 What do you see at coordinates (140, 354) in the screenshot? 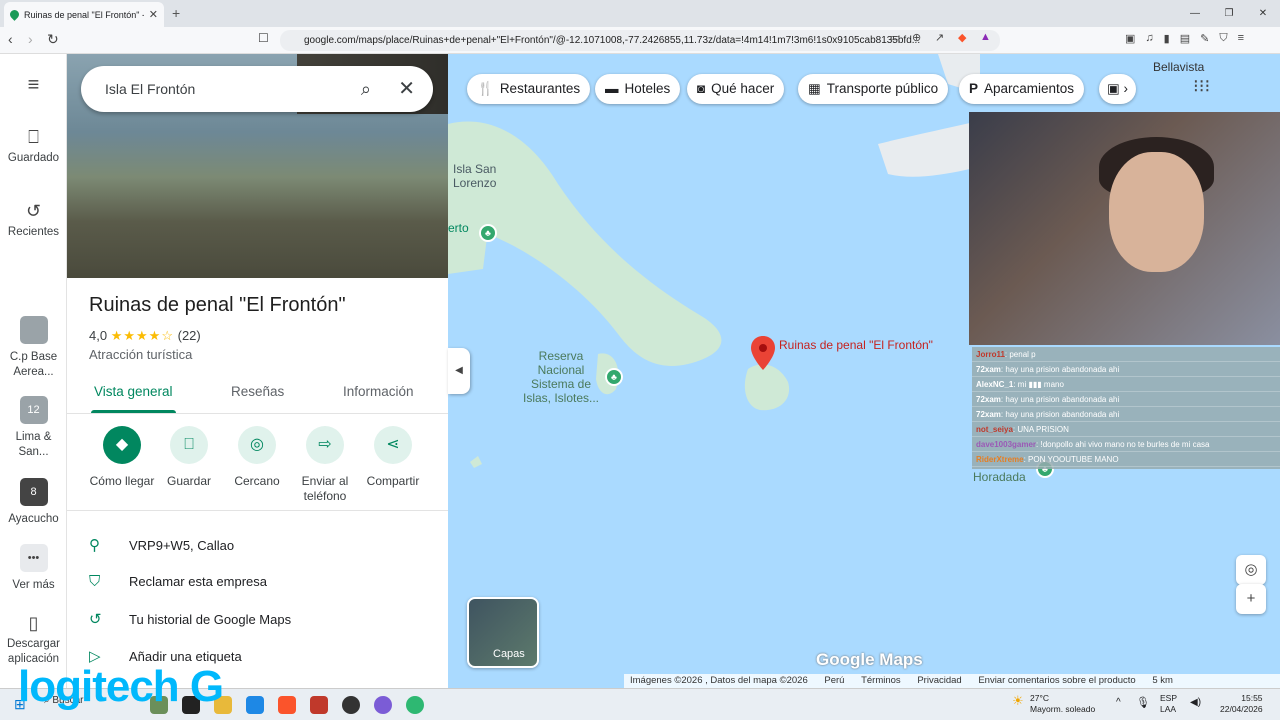
I see `place-category: Atracción turística` at bounding box center [140, 354].